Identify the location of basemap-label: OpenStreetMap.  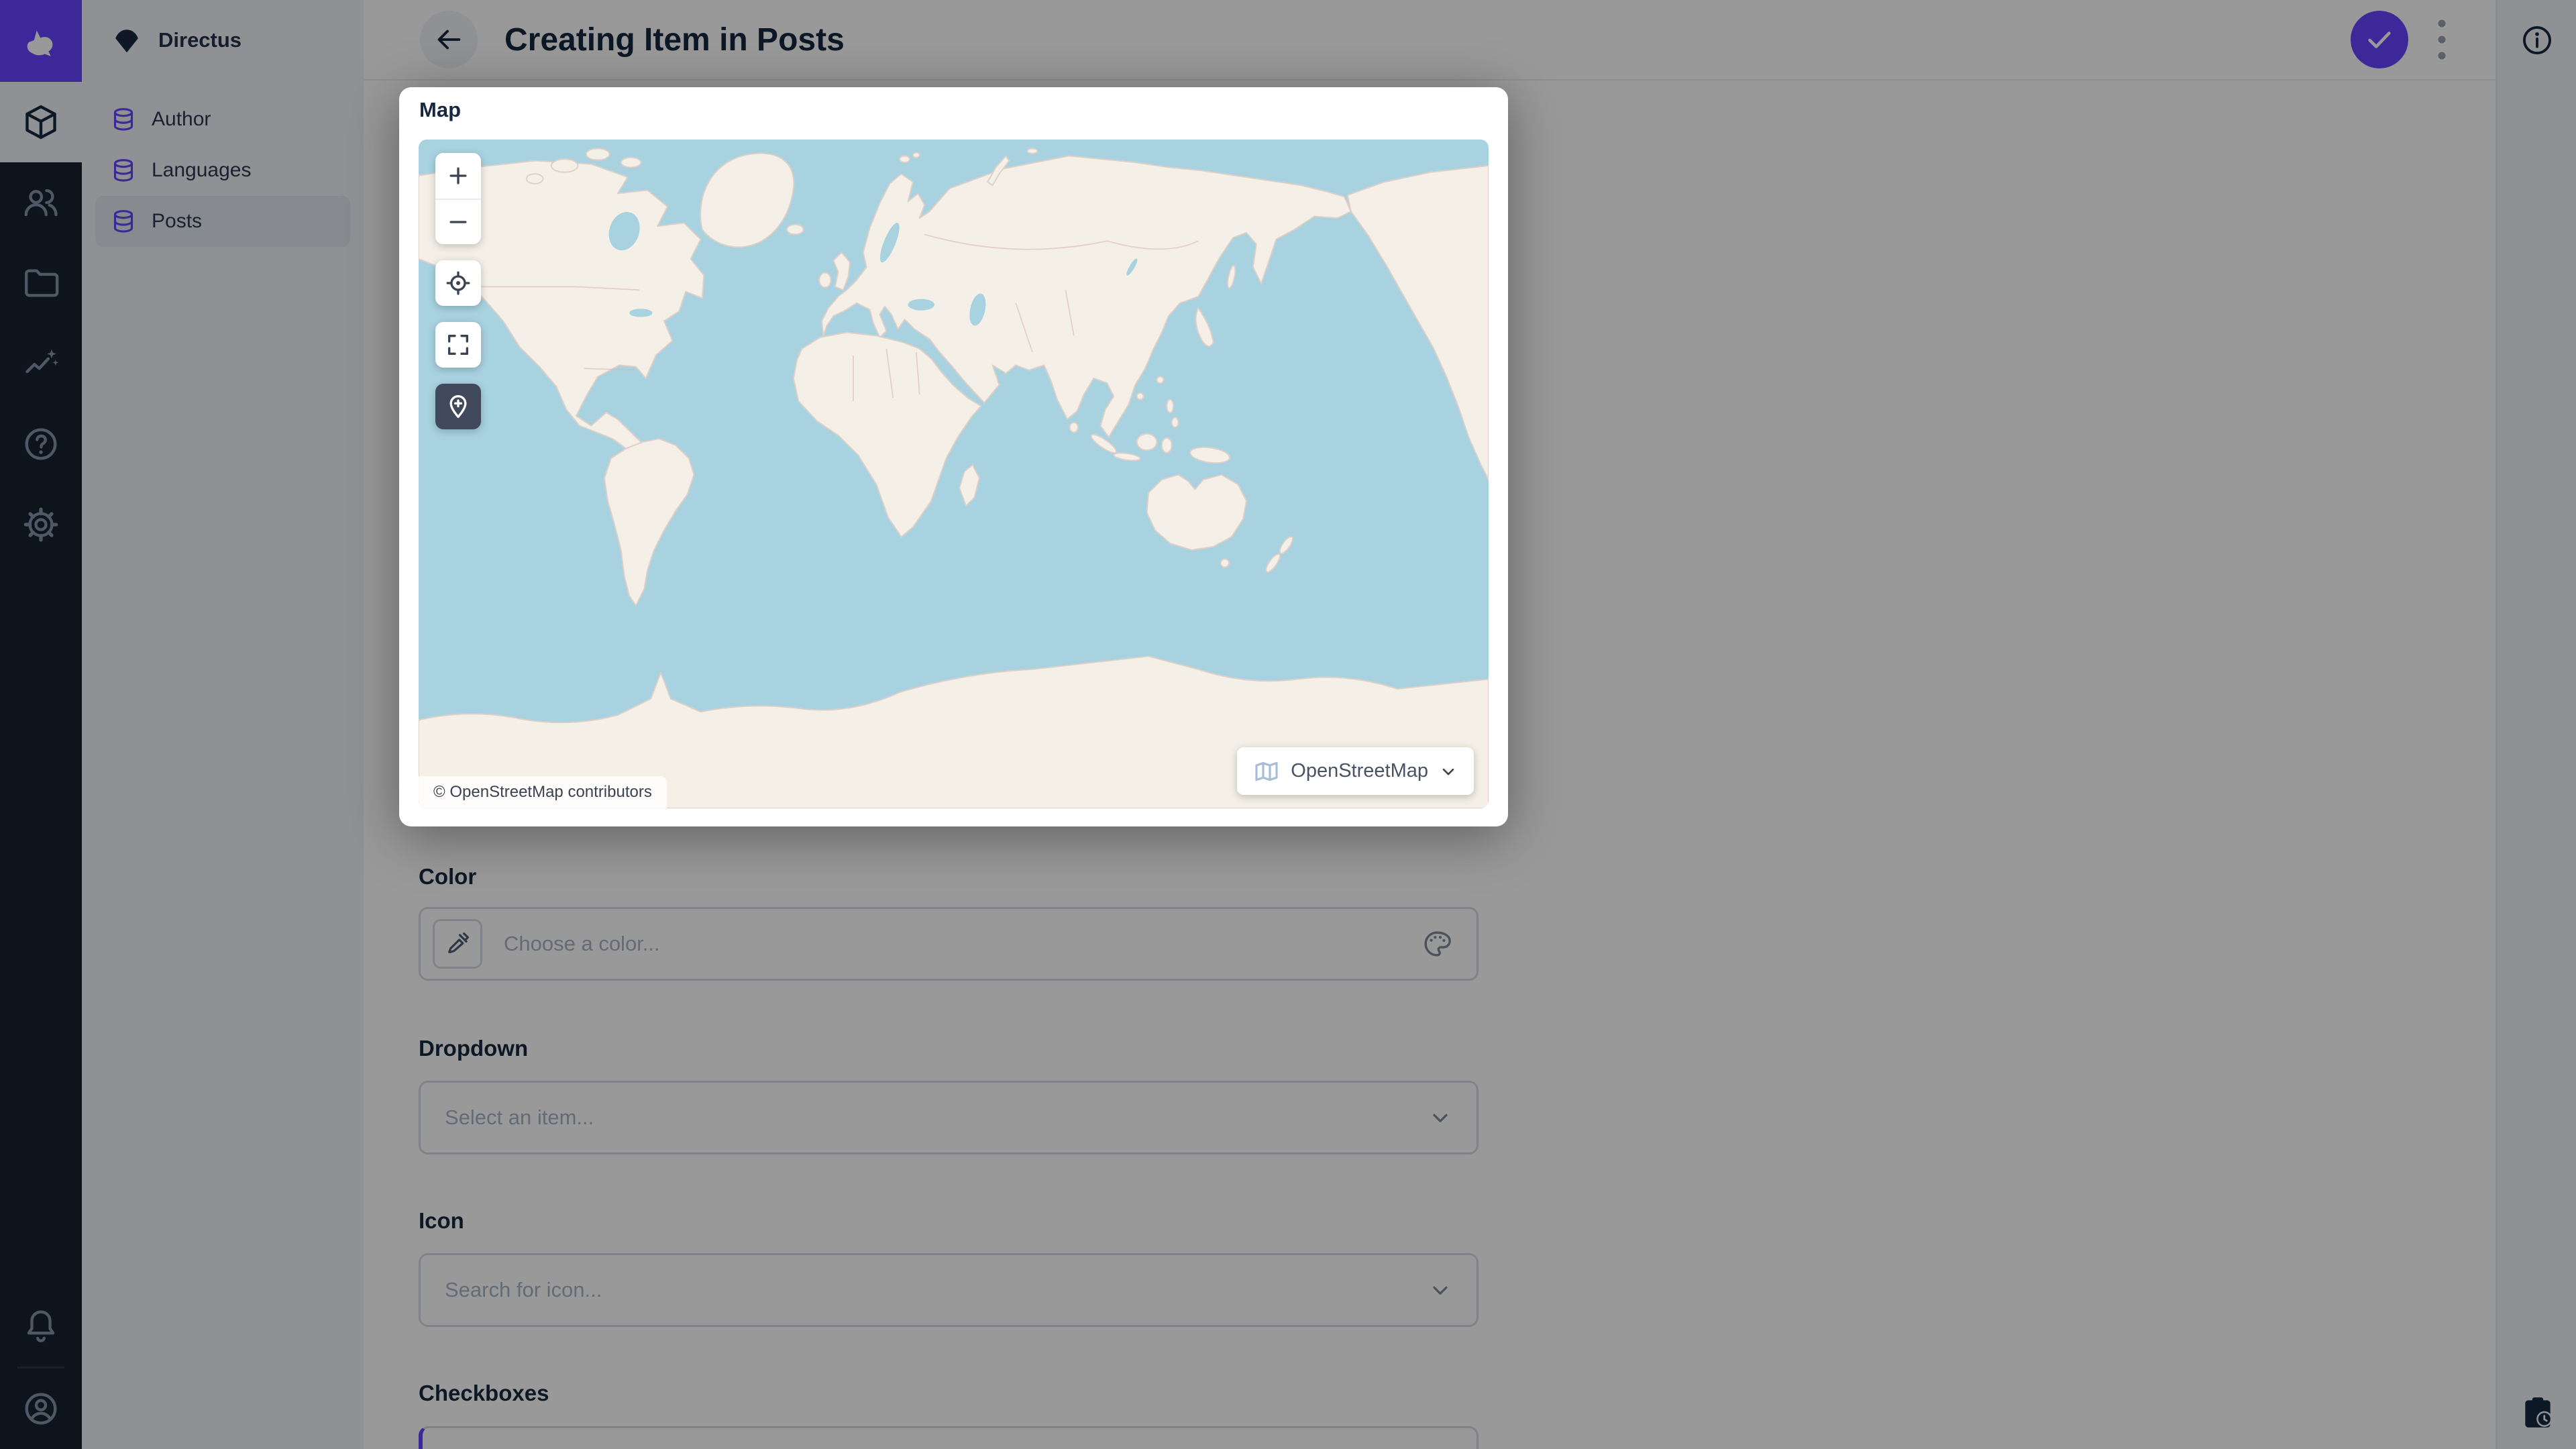
(1359, 771).